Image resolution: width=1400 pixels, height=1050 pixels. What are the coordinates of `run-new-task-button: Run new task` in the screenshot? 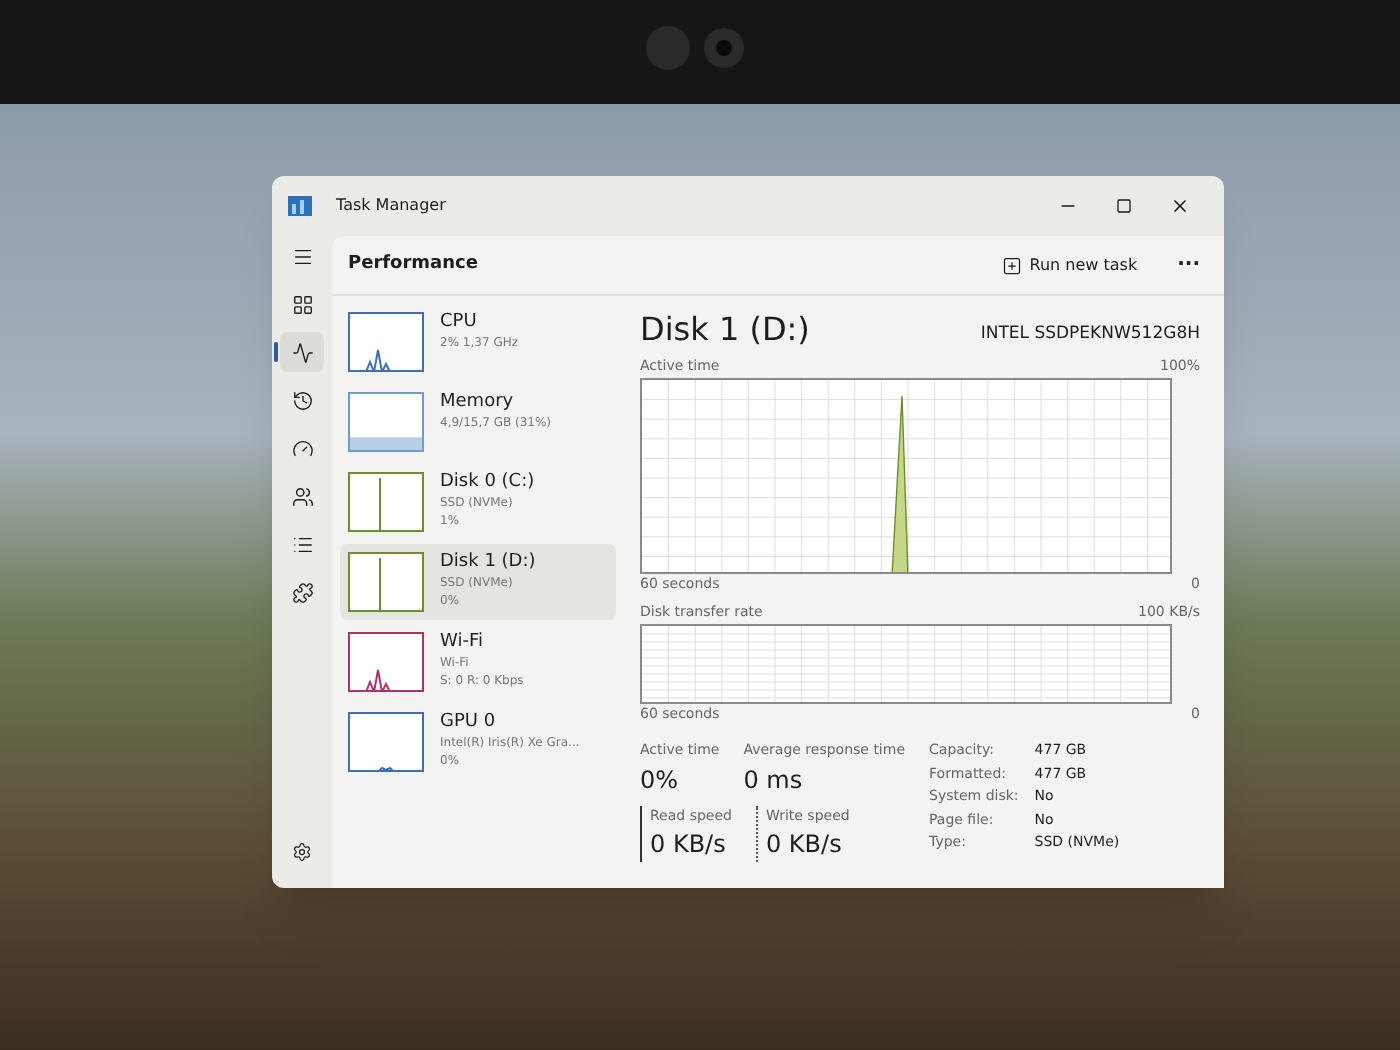 It's located at (1069, 265).